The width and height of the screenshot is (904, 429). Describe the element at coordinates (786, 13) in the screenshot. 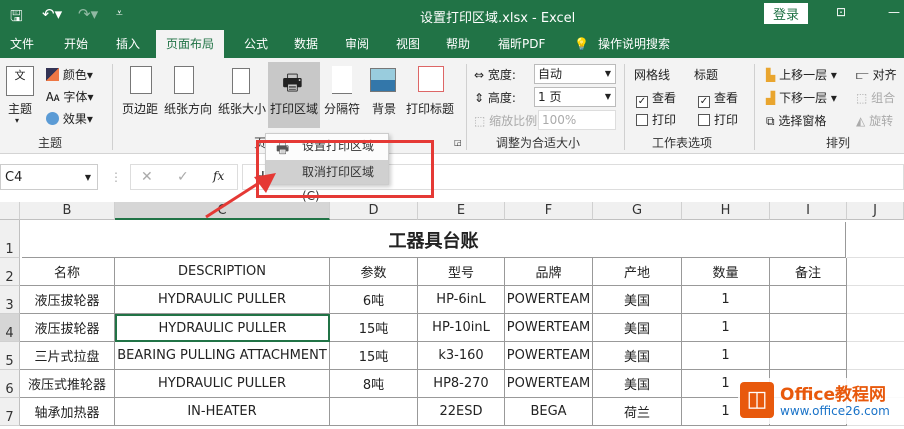

I see `login-button: 登录` at that location.